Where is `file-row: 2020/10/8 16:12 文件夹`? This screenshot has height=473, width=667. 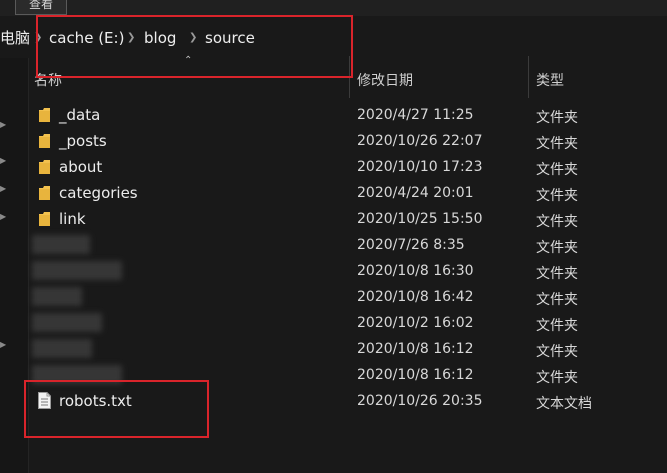
file-row: 2020/10/8 16:12 文件夹 is located at coordinates (348, 349).